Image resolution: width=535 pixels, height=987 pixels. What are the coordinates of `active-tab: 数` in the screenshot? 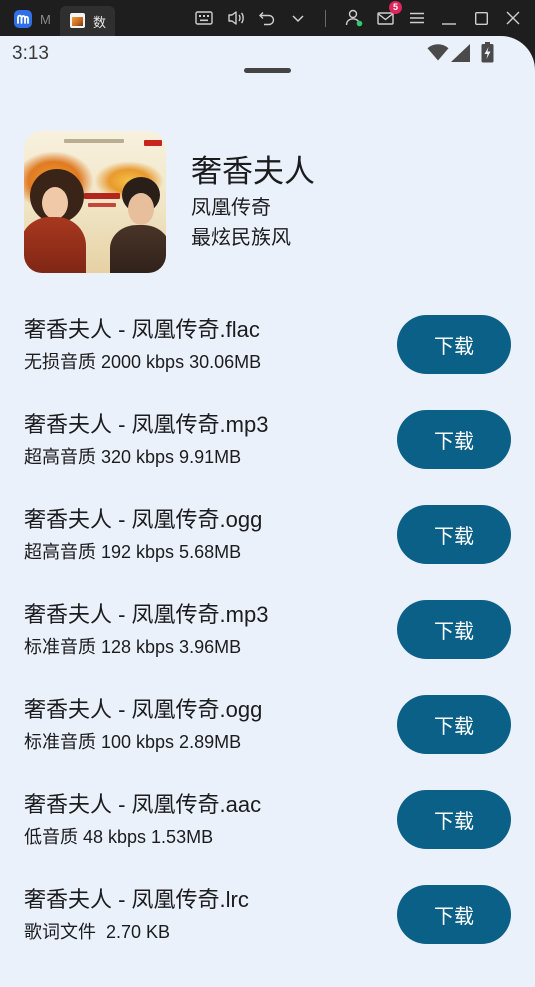 It's located at (87, 21).